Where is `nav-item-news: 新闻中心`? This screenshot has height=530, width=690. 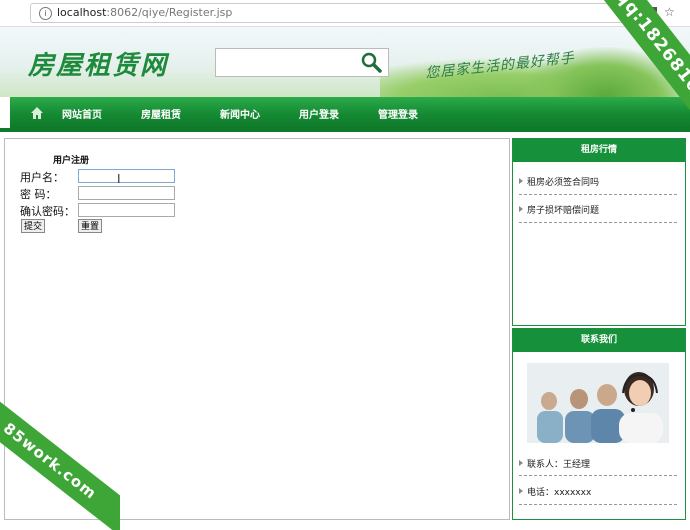
nav-item-news: 新闻中心 is located at coordinates (240, 113).